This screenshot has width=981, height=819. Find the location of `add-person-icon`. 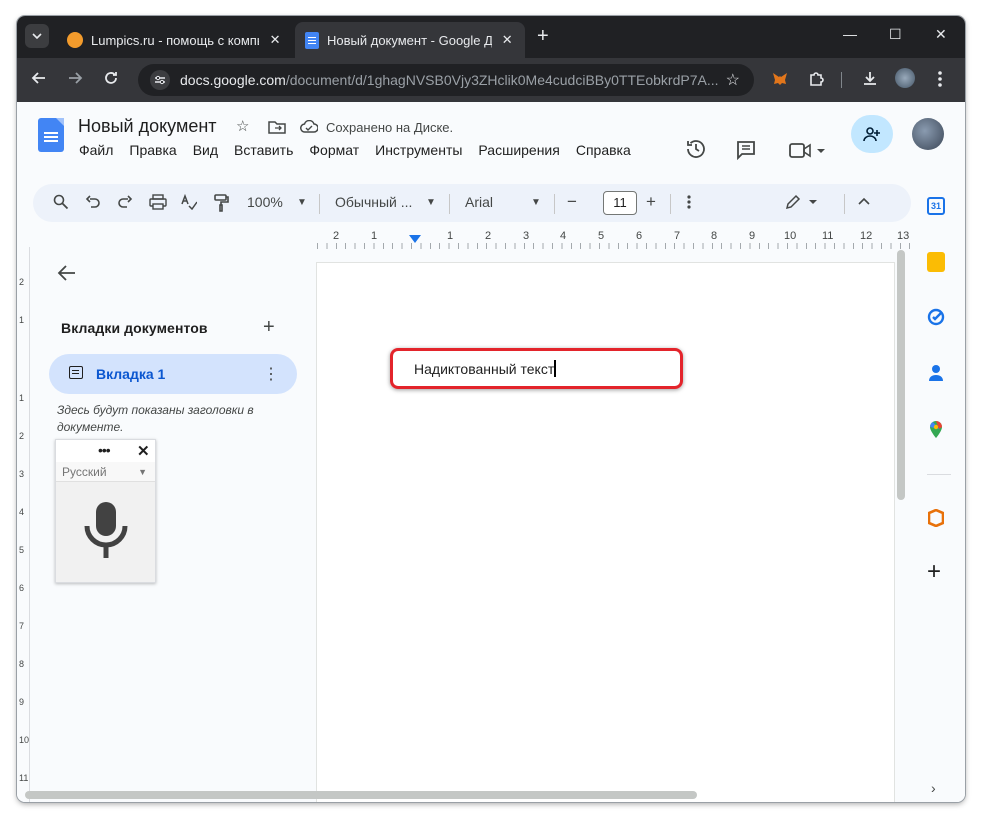

add-person-icon is located at coordinates (871, 134).